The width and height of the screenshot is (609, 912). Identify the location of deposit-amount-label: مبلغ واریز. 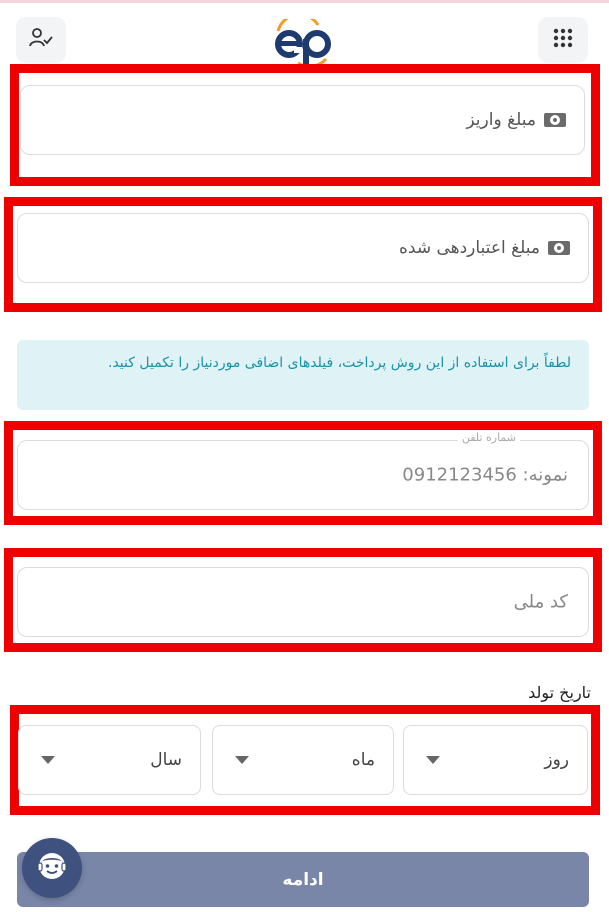
(501, 120).